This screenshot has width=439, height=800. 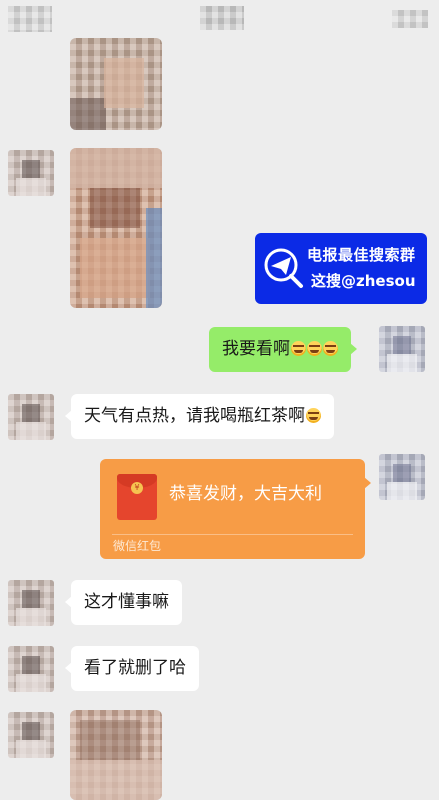 I want to click on more-button, so click(x=410, y=19).